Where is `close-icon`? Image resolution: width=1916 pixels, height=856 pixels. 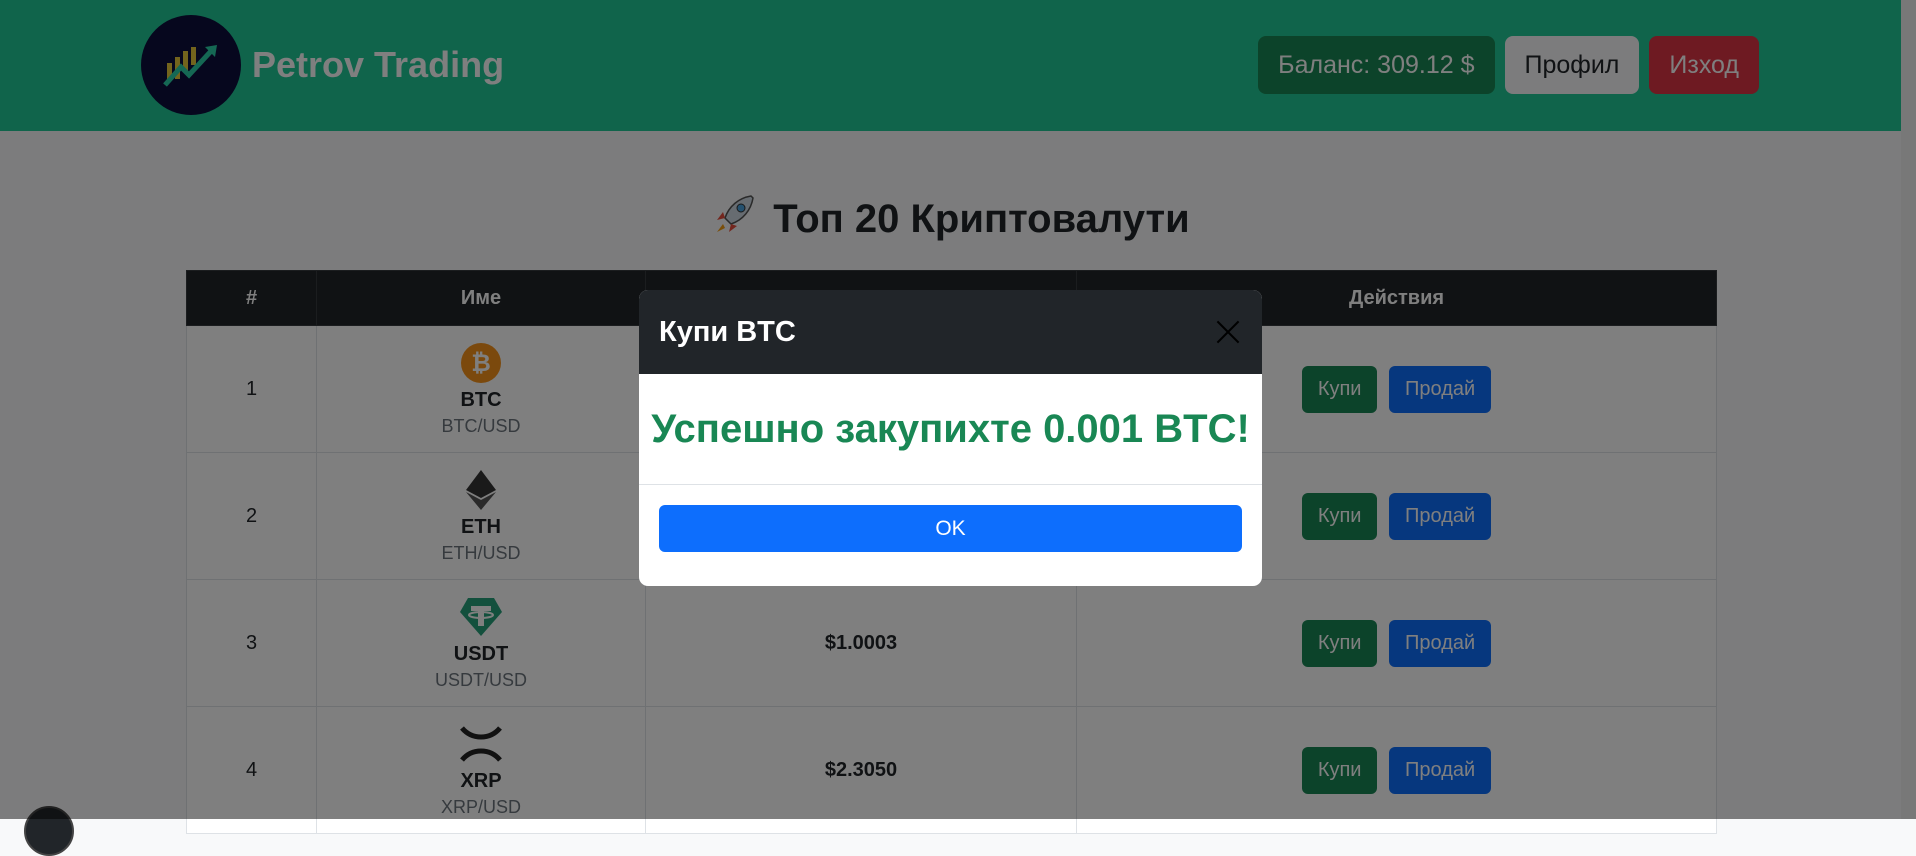
close-icon is located at coordinates (1228, 332).